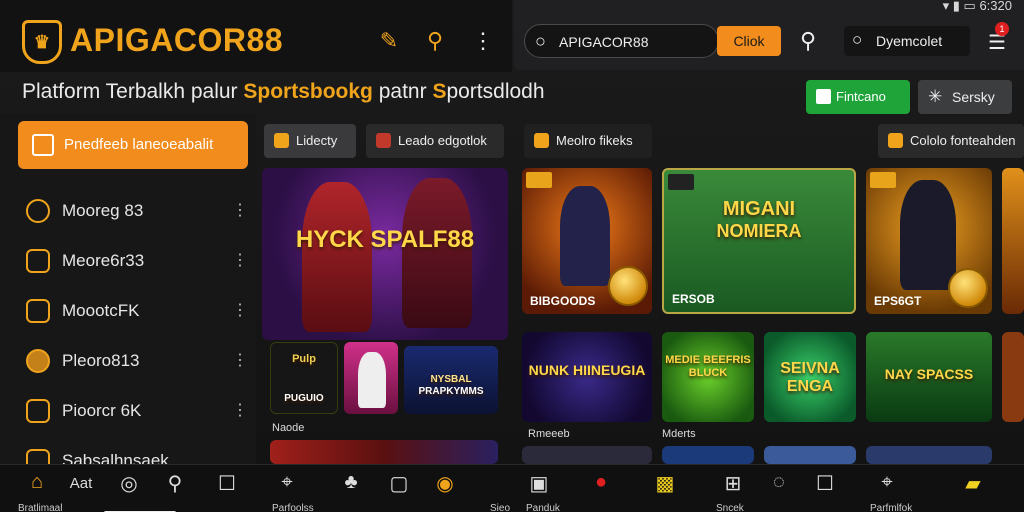  What do you see at coordinates (539, 483) in the screenshot?
I see `bag-icon: ▣` at bounding box center [539, 483].